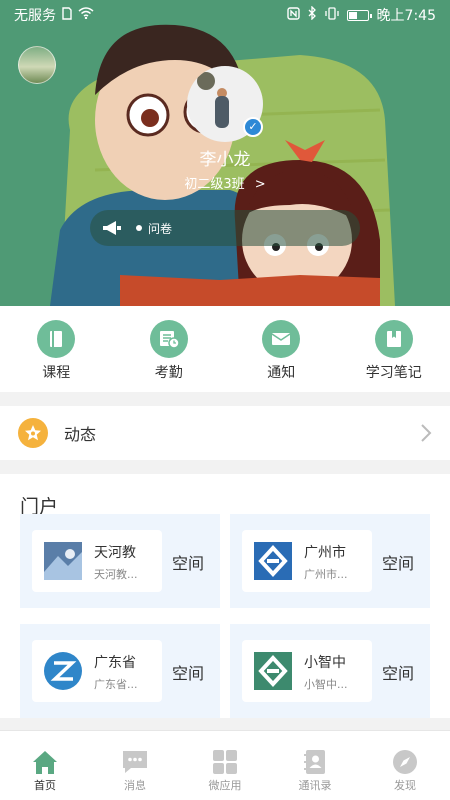 The image size is (450, 800). What do you see at coordinates (293, 15) in the screenshot?
I see `nfc-icon` at bounding box center [293, 15].